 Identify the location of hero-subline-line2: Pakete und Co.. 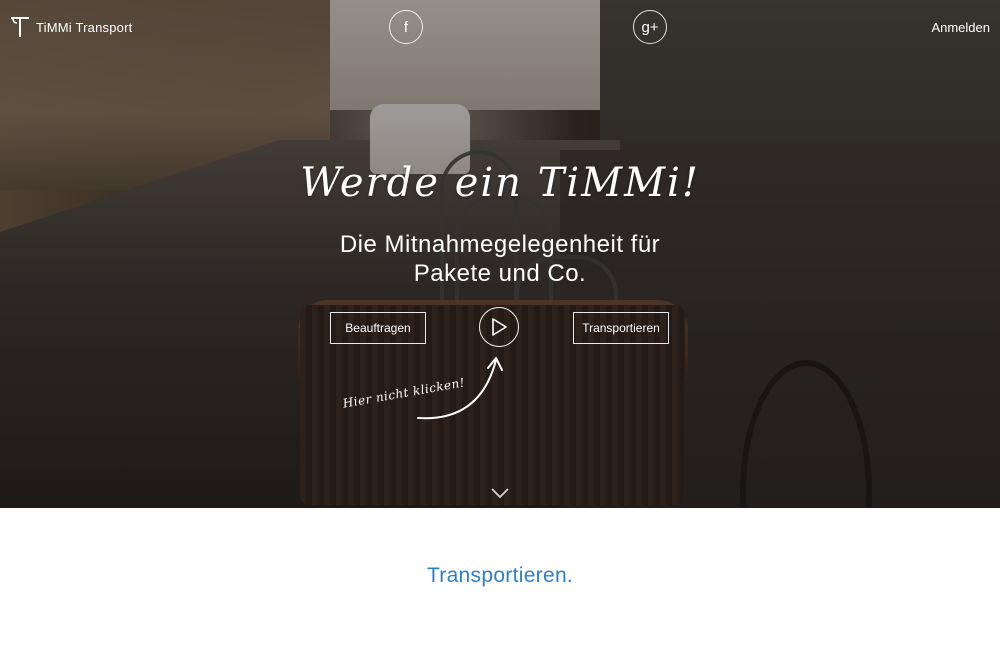
(500, 273).